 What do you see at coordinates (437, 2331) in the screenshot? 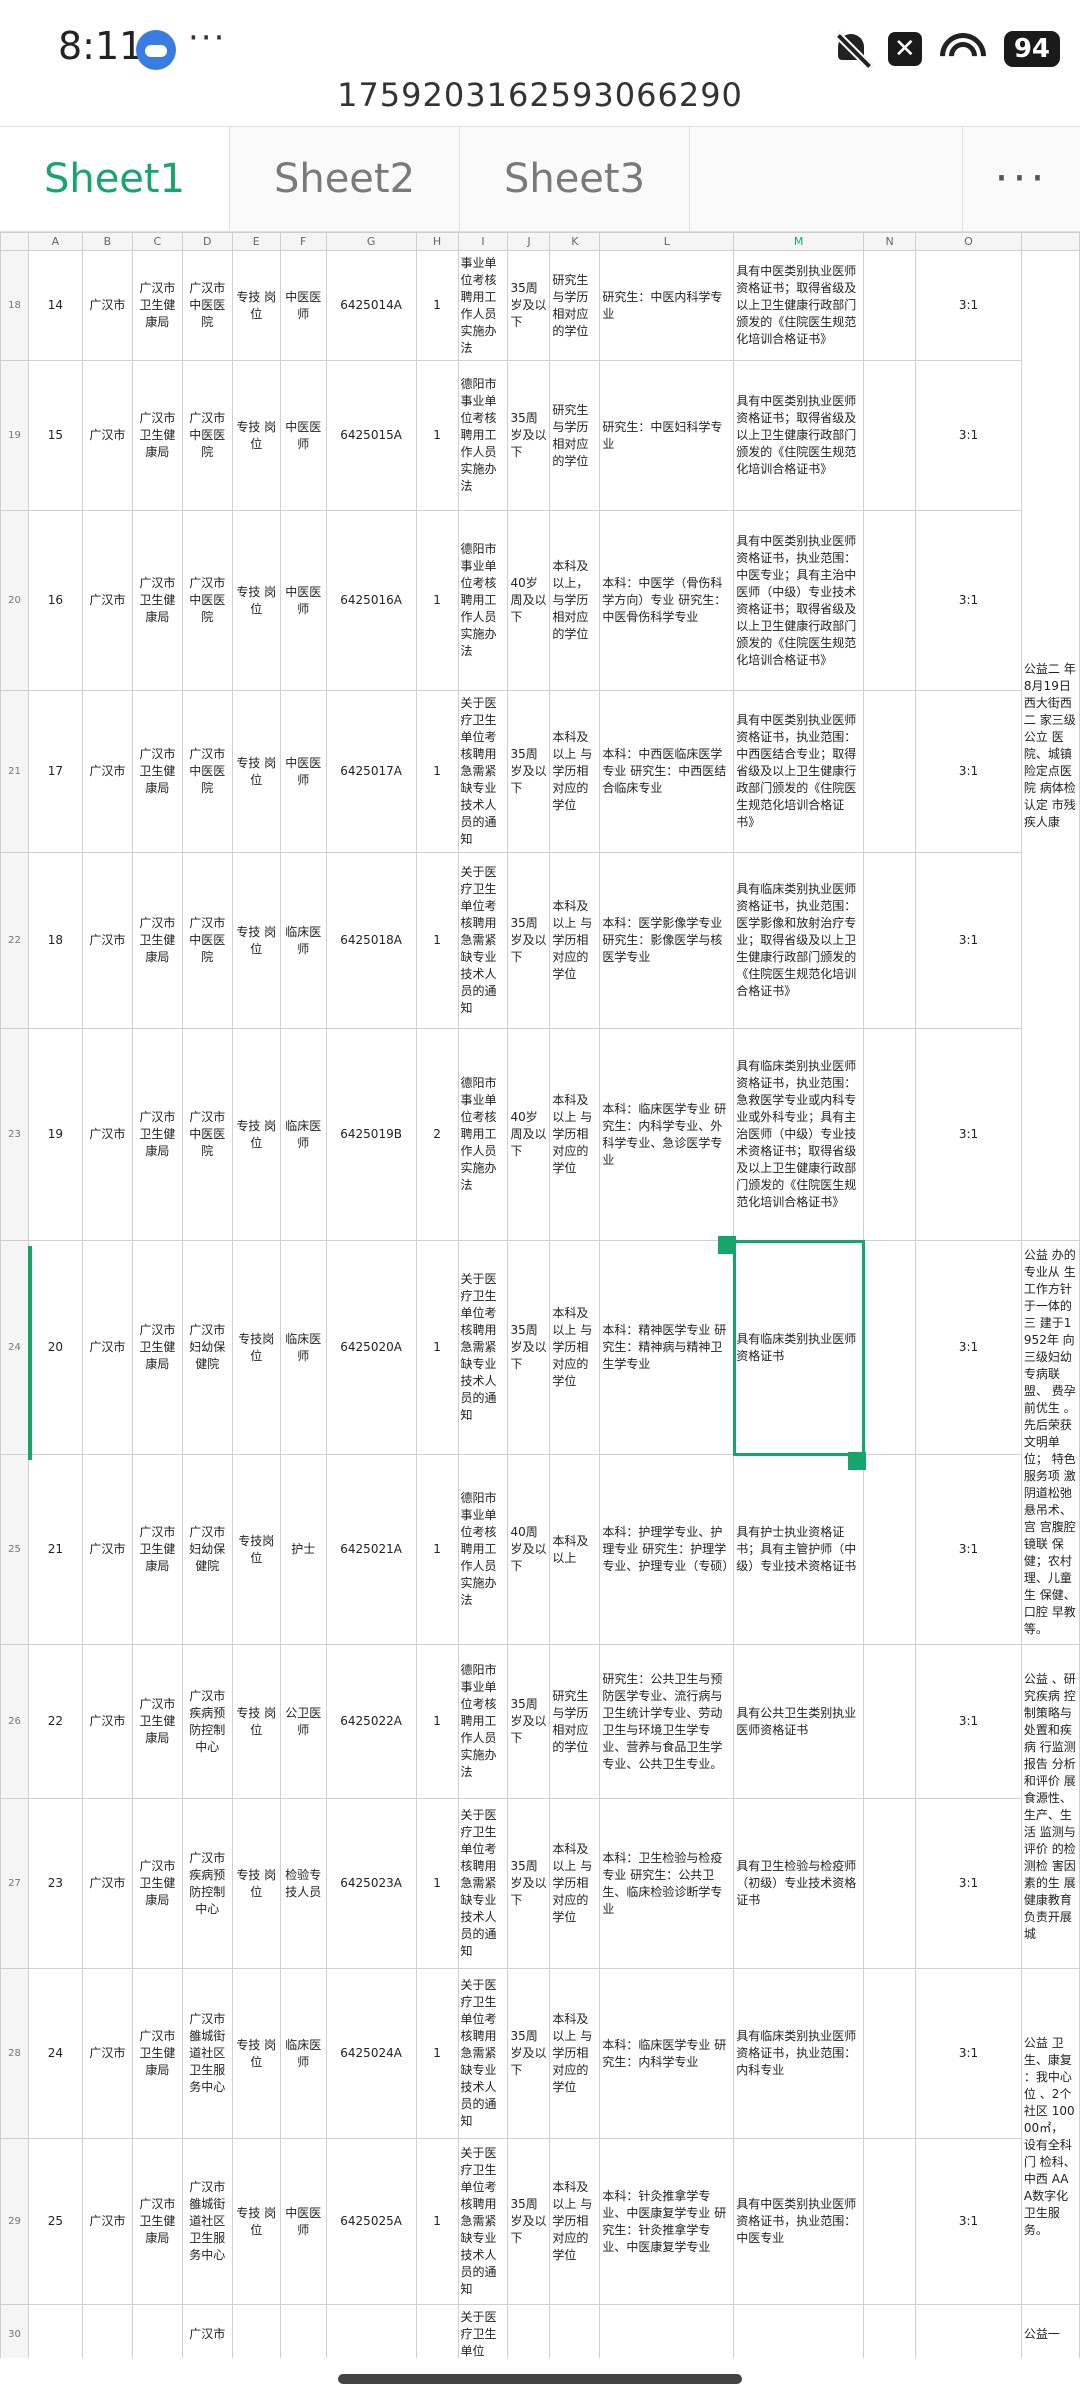
I see `cell-h` at bounding box center [437, 2331].